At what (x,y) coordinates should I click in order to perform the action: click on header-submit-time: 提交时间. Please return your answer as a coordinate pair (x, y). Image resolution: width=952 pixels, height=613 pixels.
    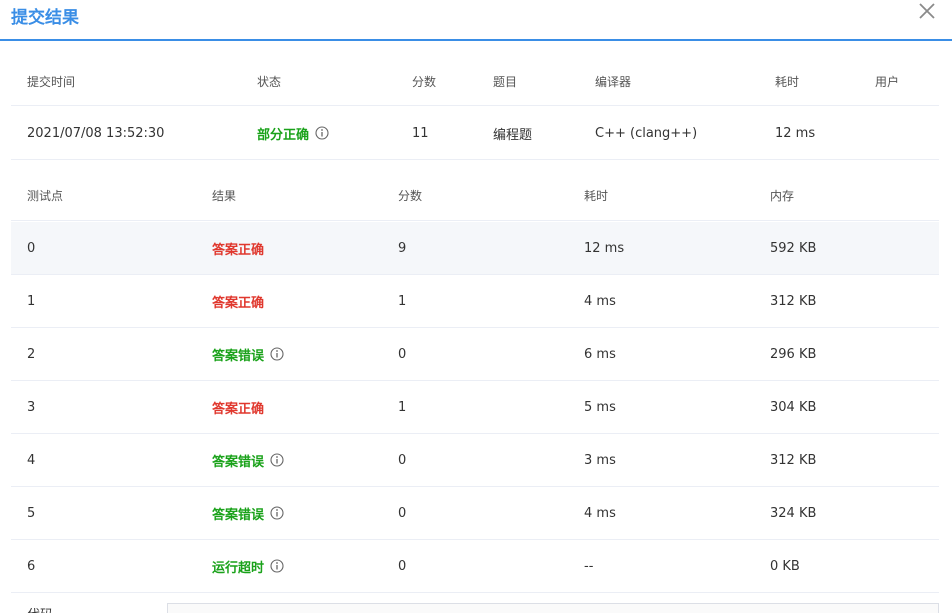
    Looking at the image, I should click on (51, 82).